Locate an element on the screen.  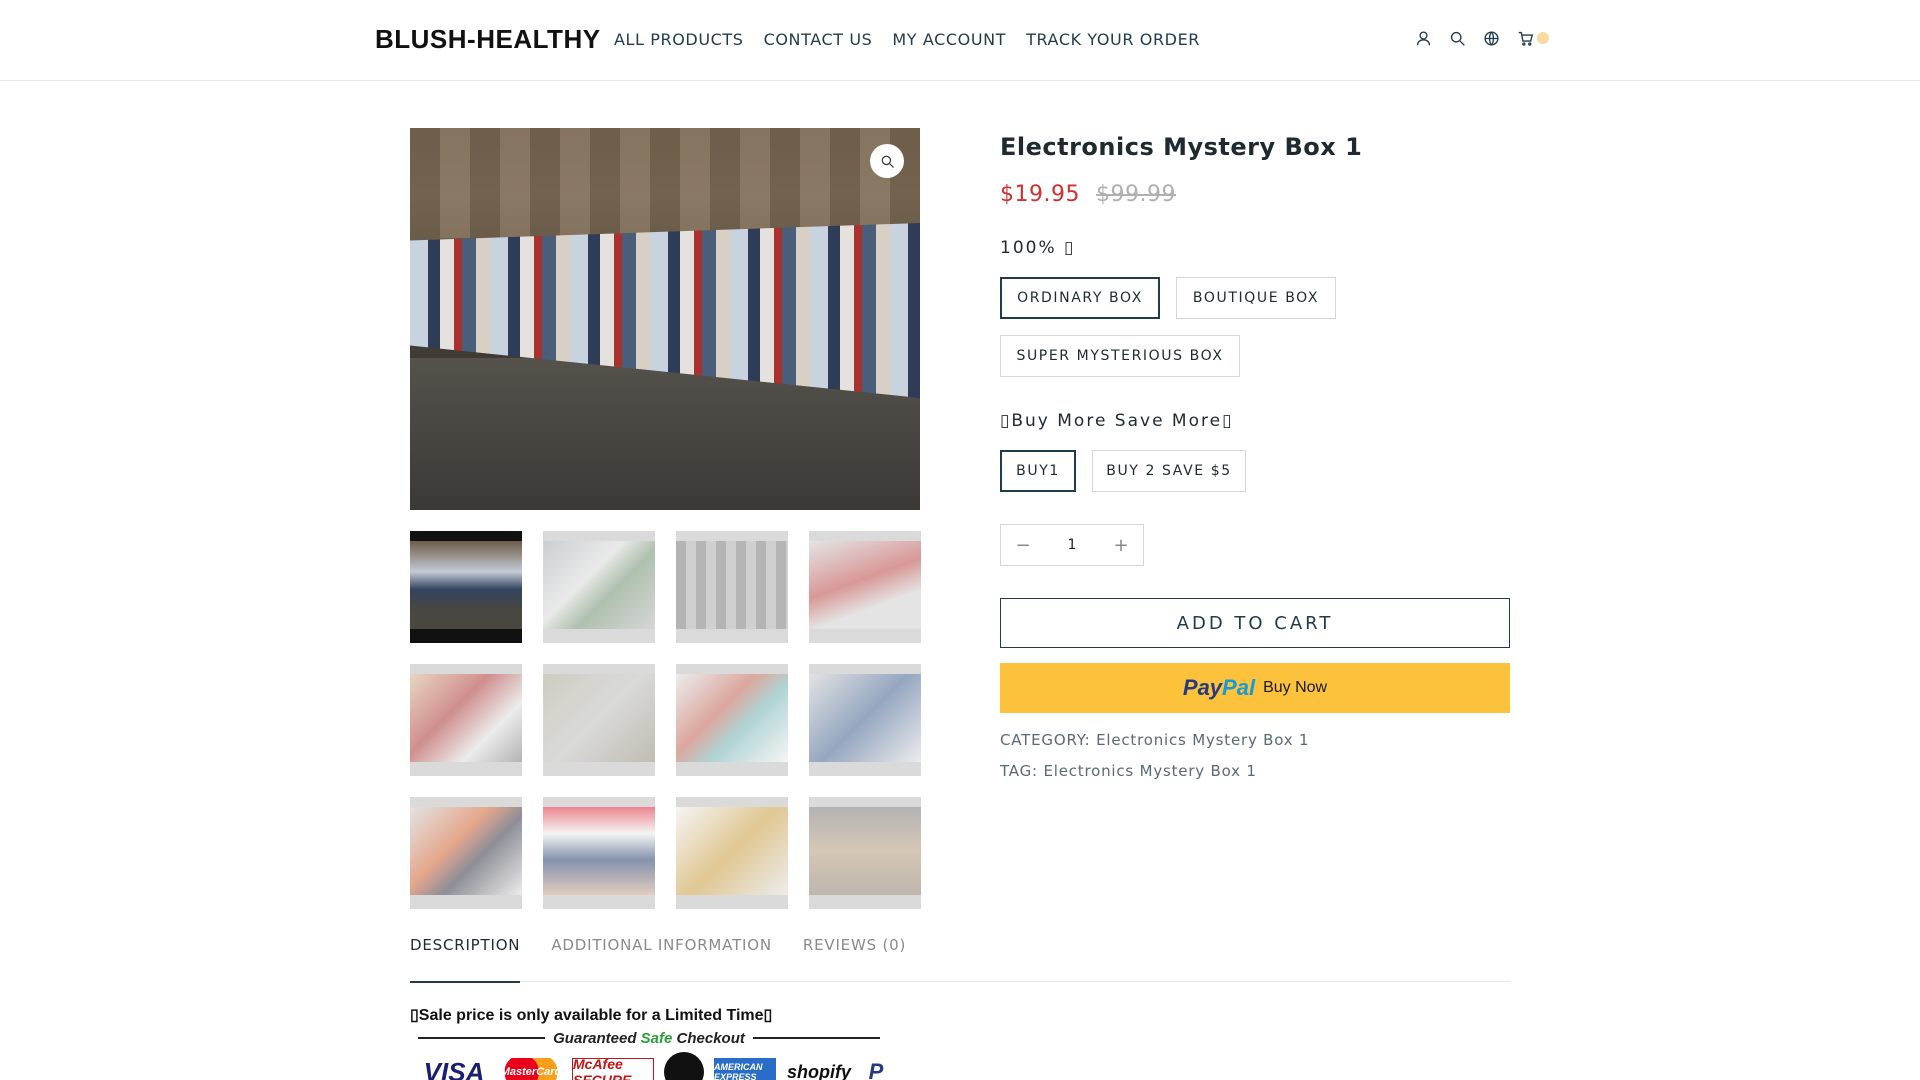
amex-logo: AMERICAN EXPRESS is located at coordinates (745, 1069).